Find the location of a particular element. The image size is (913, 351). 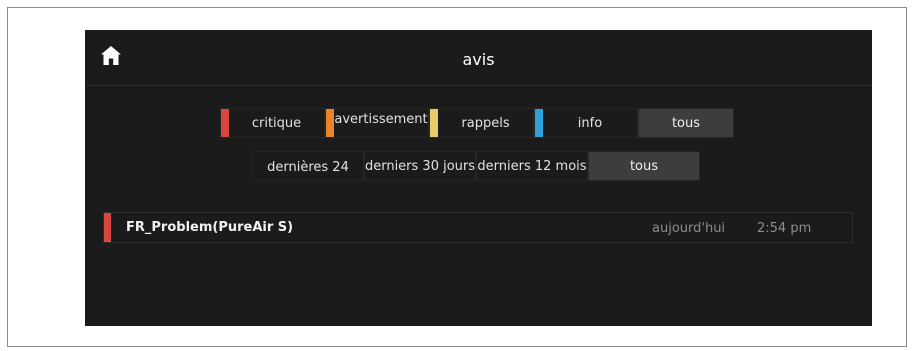

rappels-color-bar is located at coordinates (434, 123).